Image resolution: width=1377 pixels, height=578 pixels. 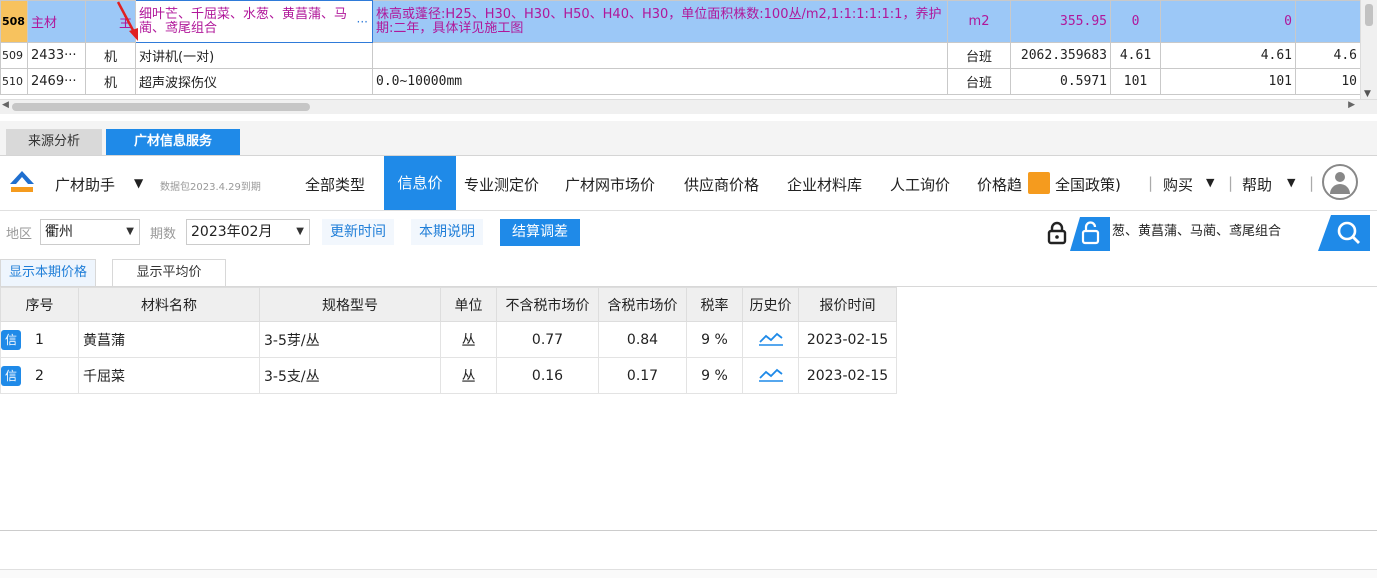 What do you see at coordinates (1090, 234) in the screenshot?
I see `unlock-icon` at bounding box center [1090, 234].